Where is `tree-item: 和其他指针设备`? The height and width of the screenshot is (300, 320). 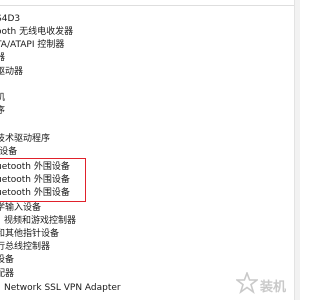 tree-item: 和其他指针设备 is located at coordinates (29, 234).